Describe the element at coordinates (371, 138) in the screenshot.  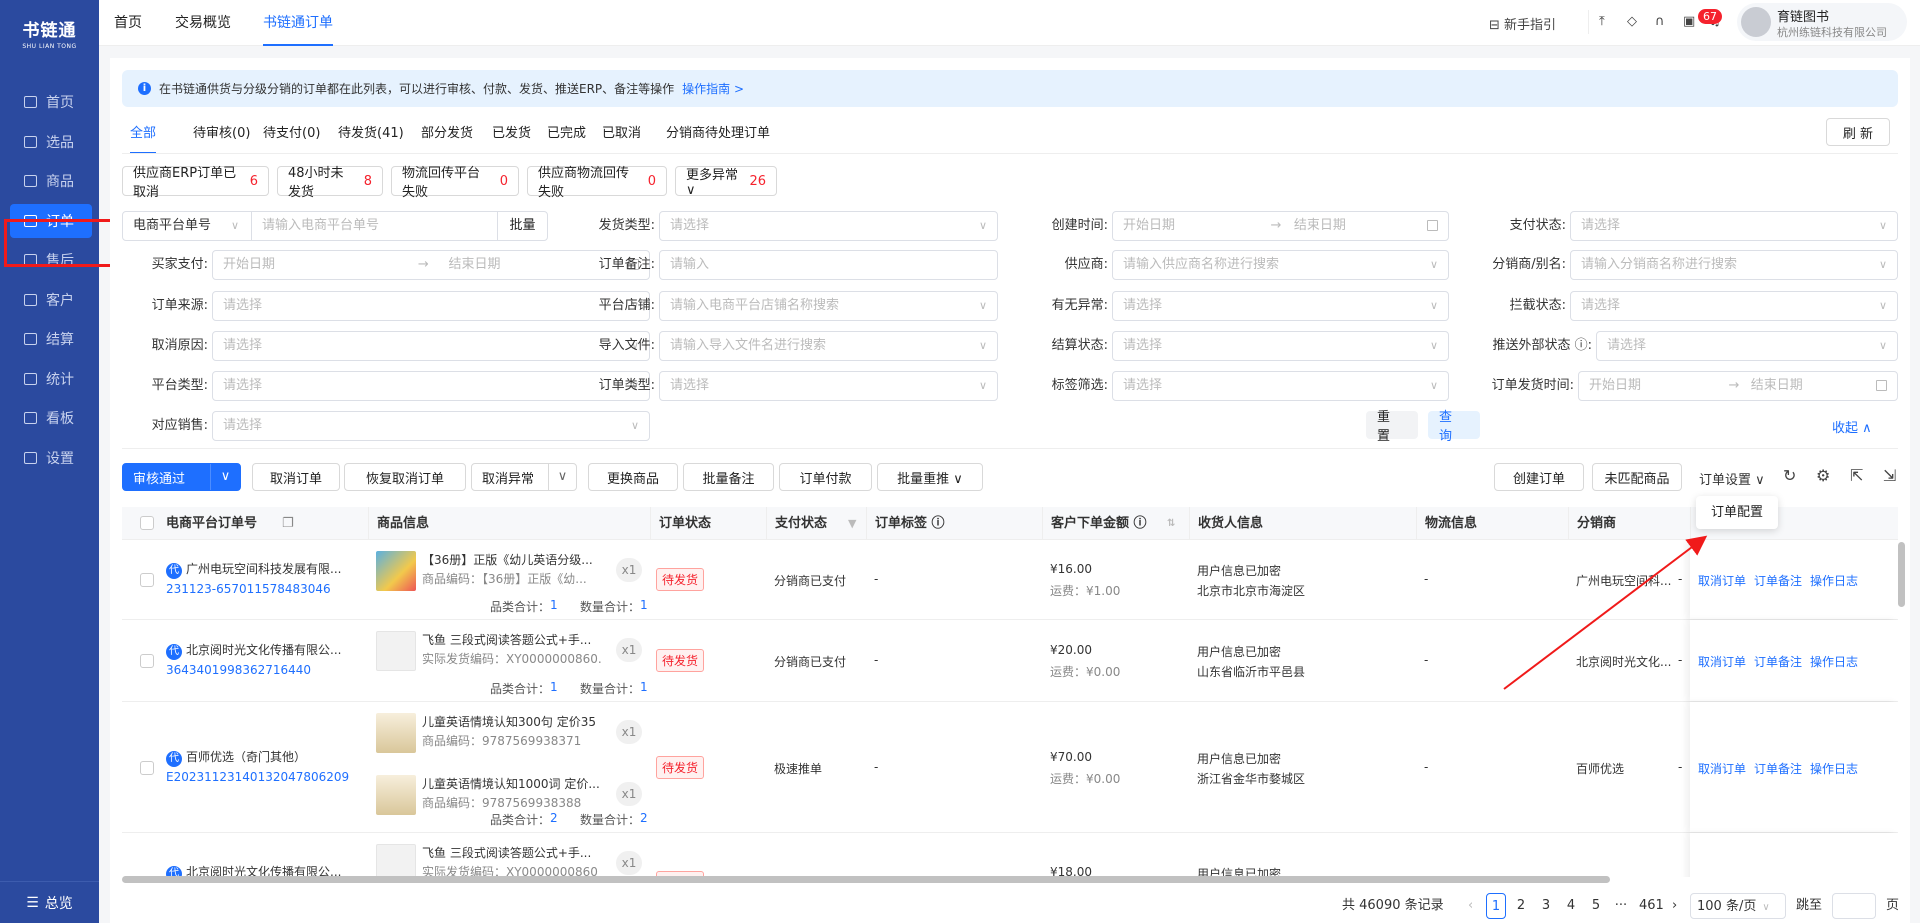
I see `tab-3: 待发货(41)` at that location.